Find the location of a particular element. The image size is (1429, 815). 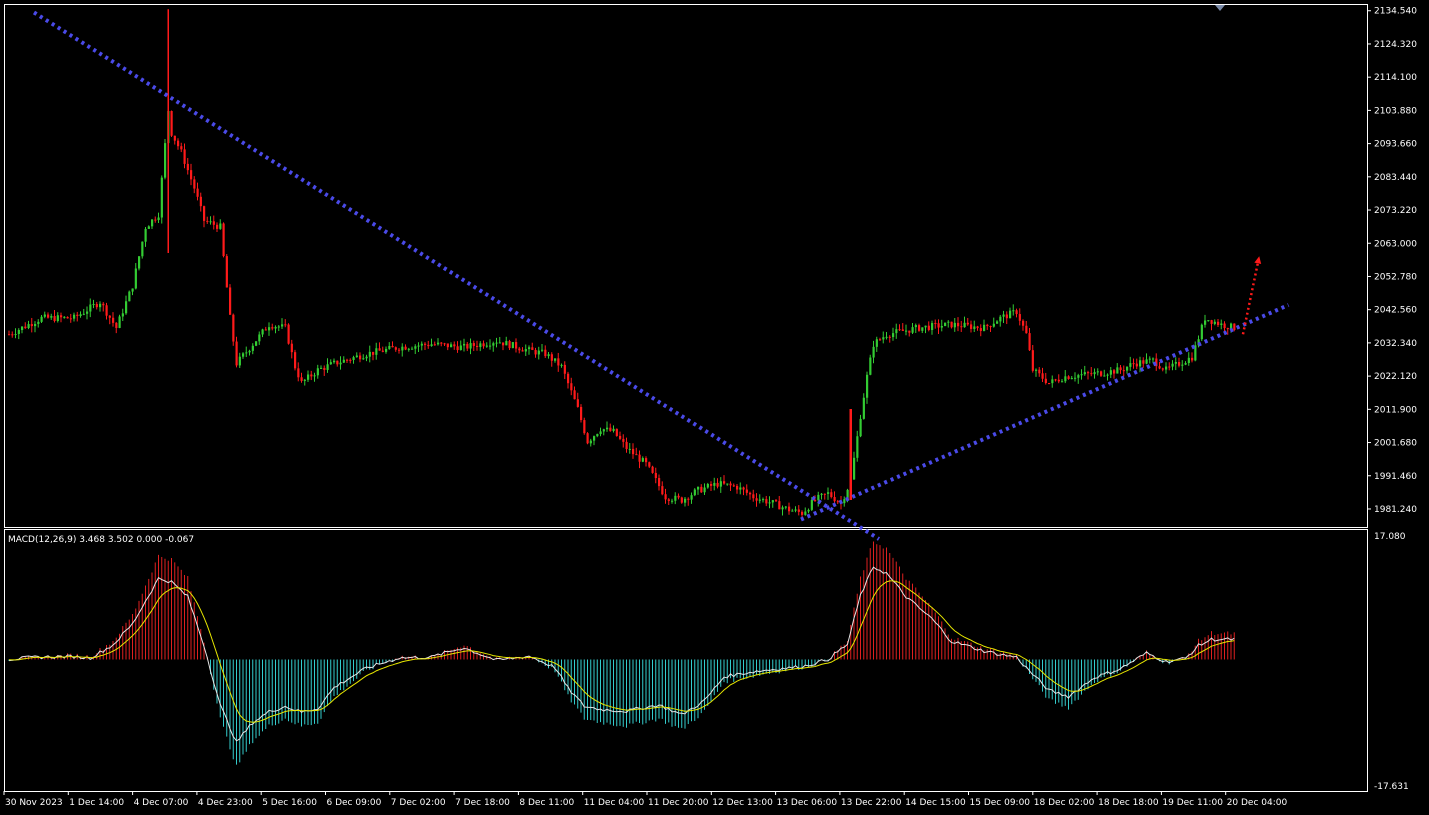

time-axis-label: 15 Dec 09:00 is located at coordinates (1000, 803).